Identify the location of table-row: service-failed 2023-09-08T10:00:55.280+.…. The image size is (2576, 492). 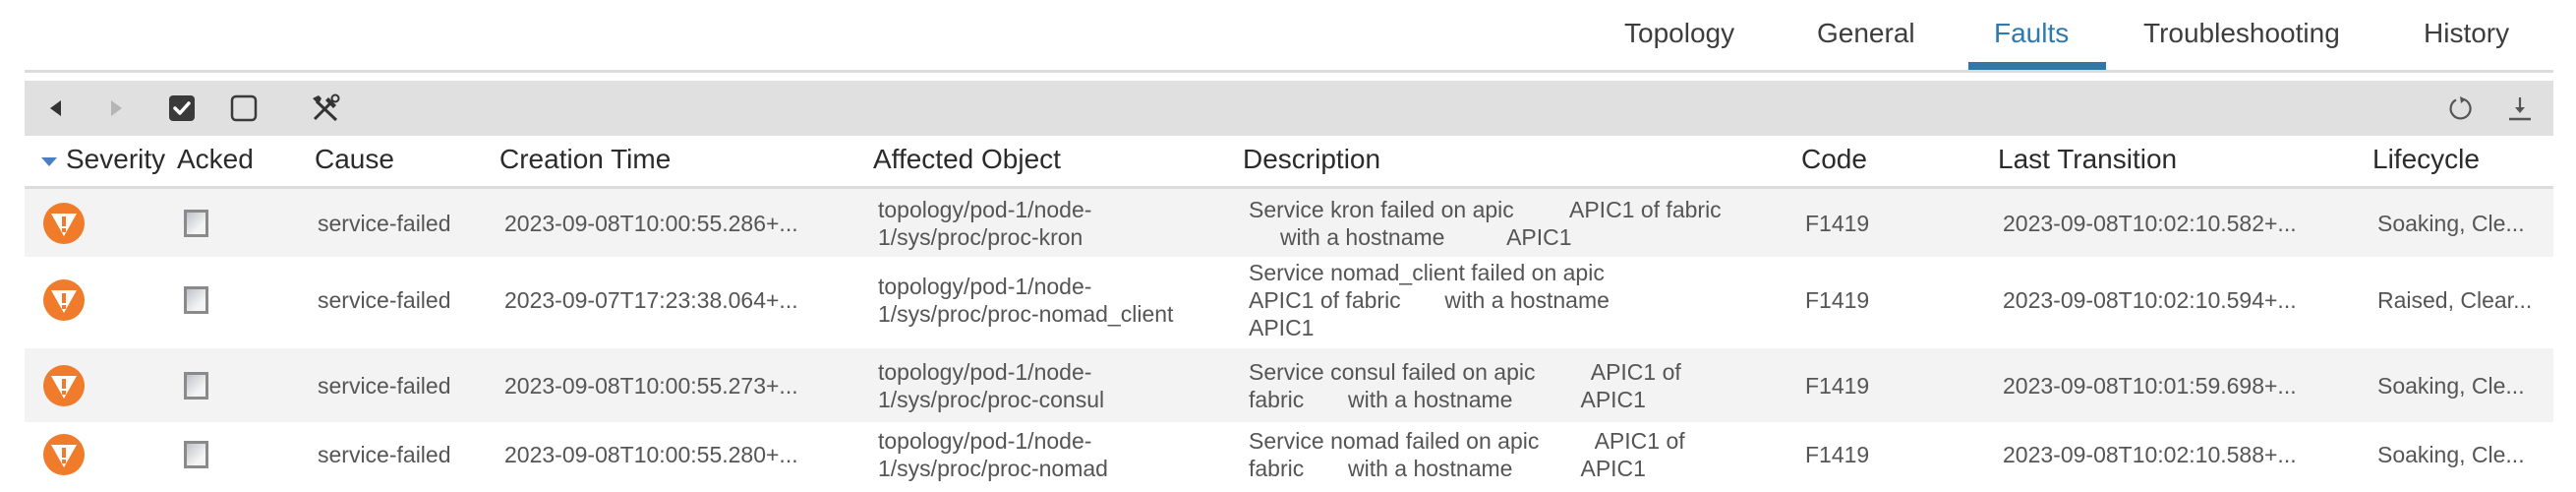
(1289, 455).